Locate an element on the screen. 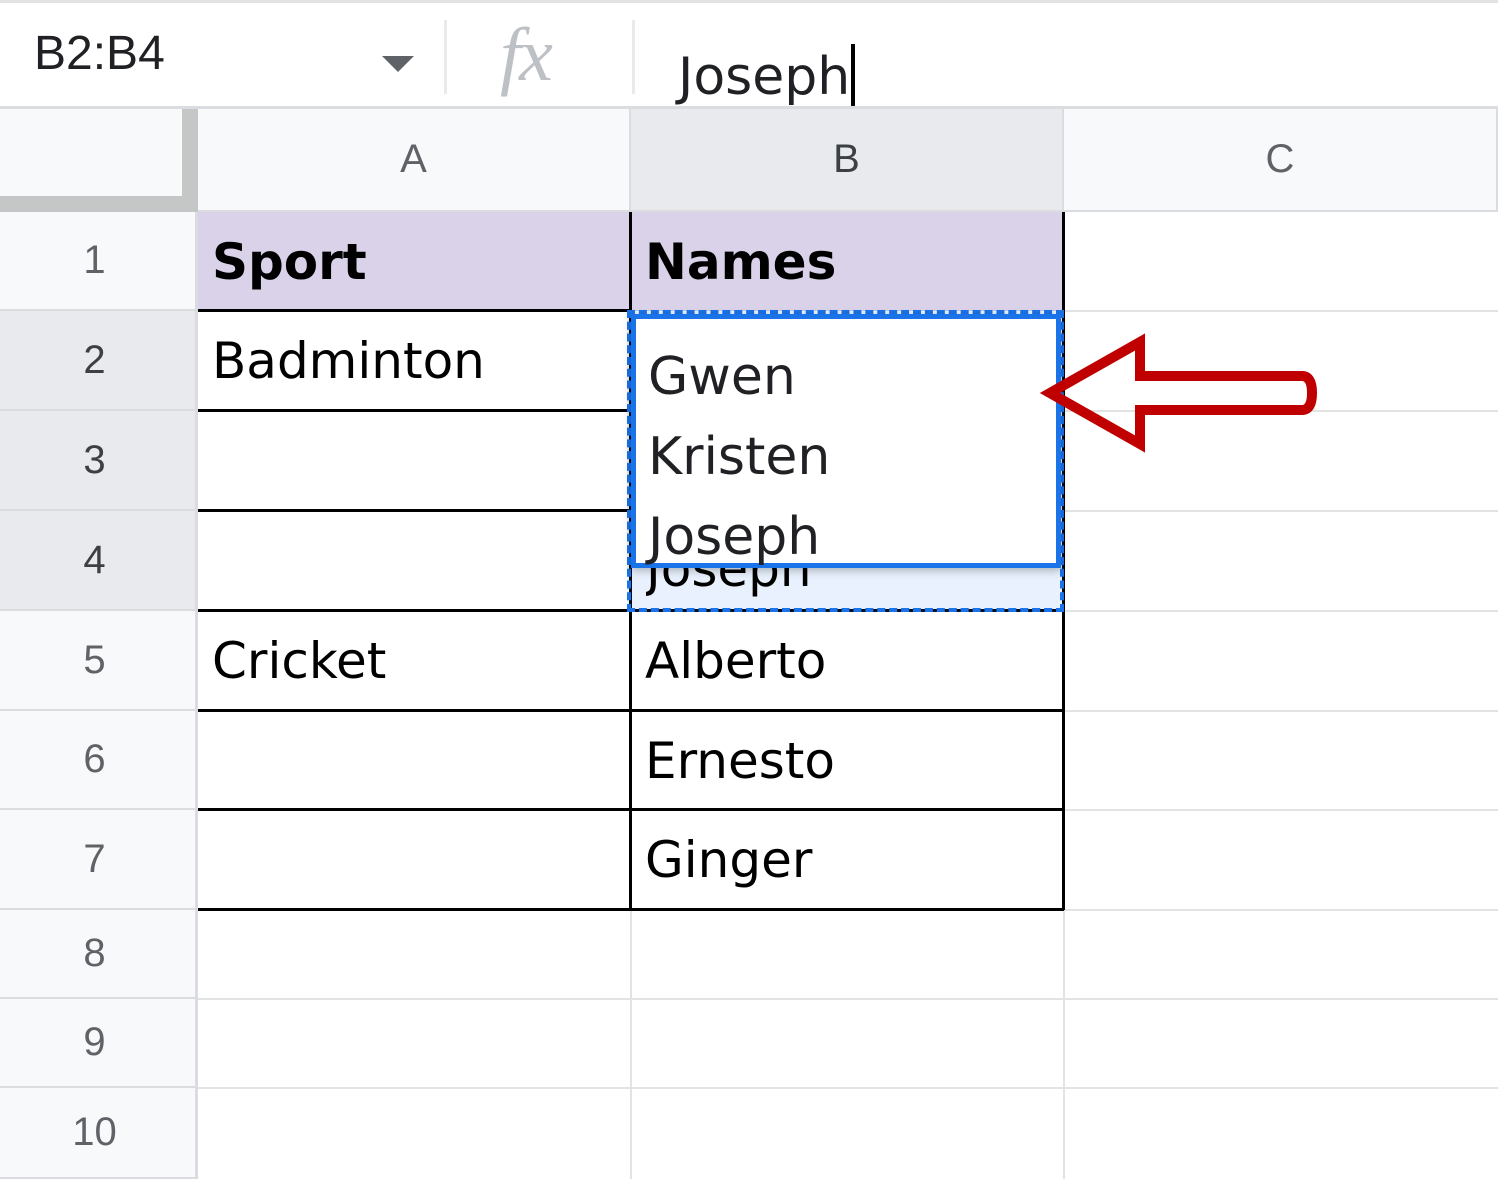  freeze-handle-vertical is located at coordinates (190, 152).